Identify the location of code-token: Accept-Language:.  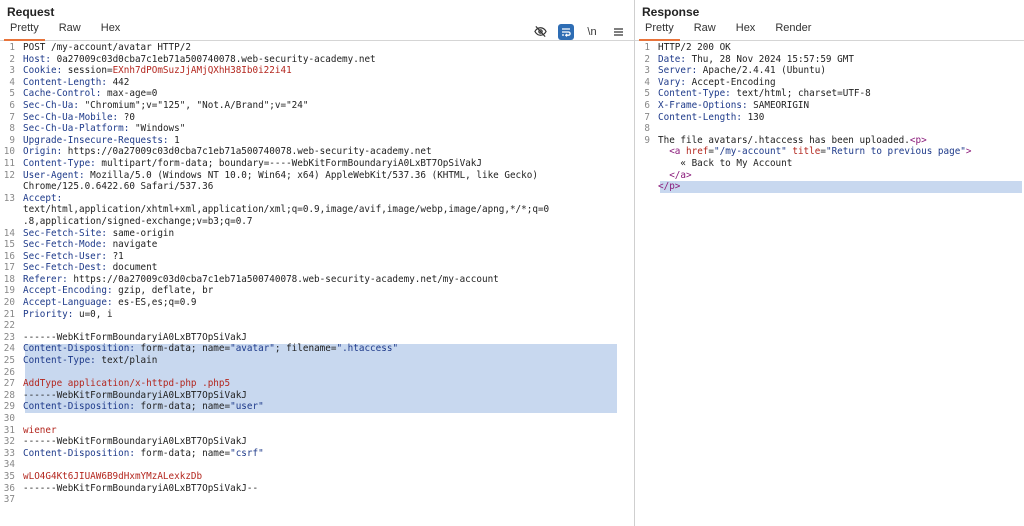
(71, 303).